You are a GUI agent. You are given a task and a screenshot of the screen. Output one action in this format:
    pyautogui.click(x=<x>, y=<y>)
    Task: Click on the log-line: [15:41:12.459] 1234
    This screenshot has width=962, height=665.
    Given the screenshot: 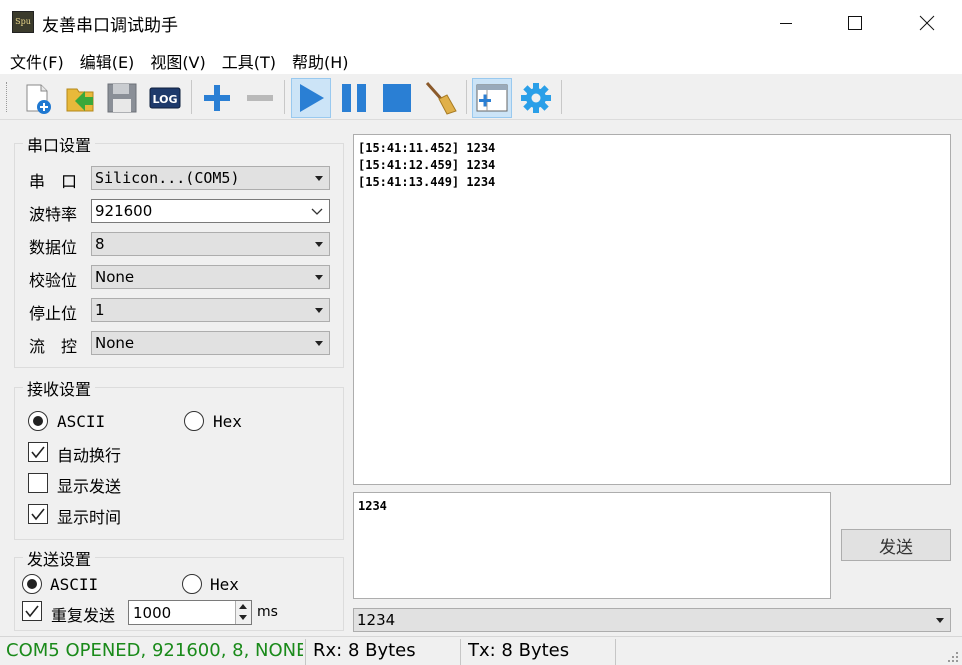 What is the action you would take?
    pyautogui.click(x=427, y=165)
    